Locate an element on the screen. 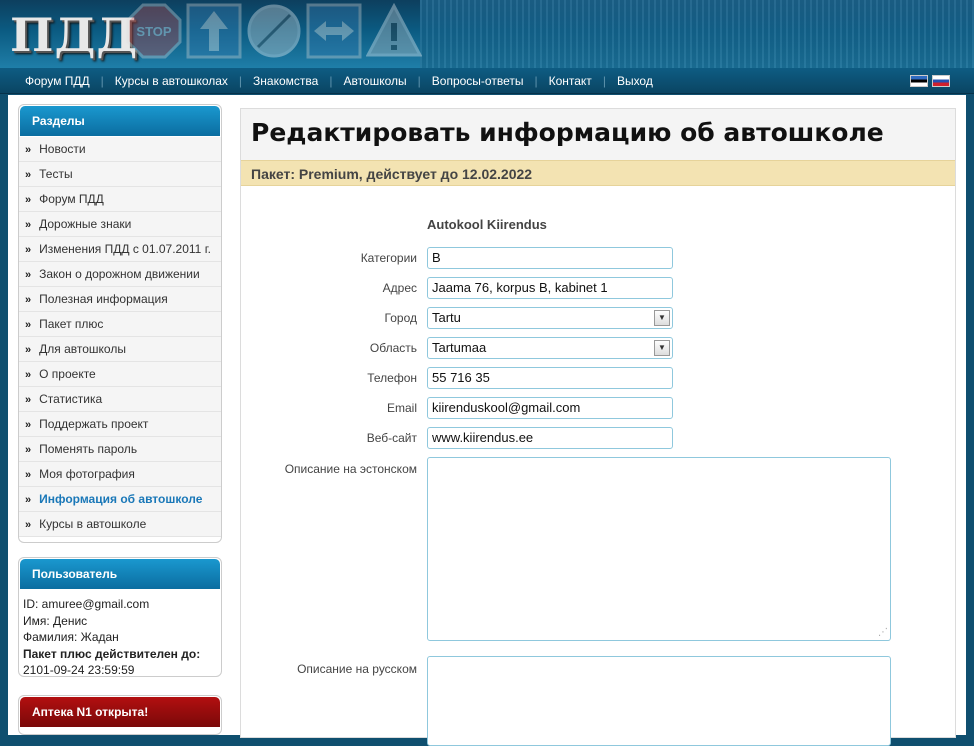 The width and height of the screenshot is (974, 746). sidebar-item-label: Статистика is located at coordinates (71, 399).